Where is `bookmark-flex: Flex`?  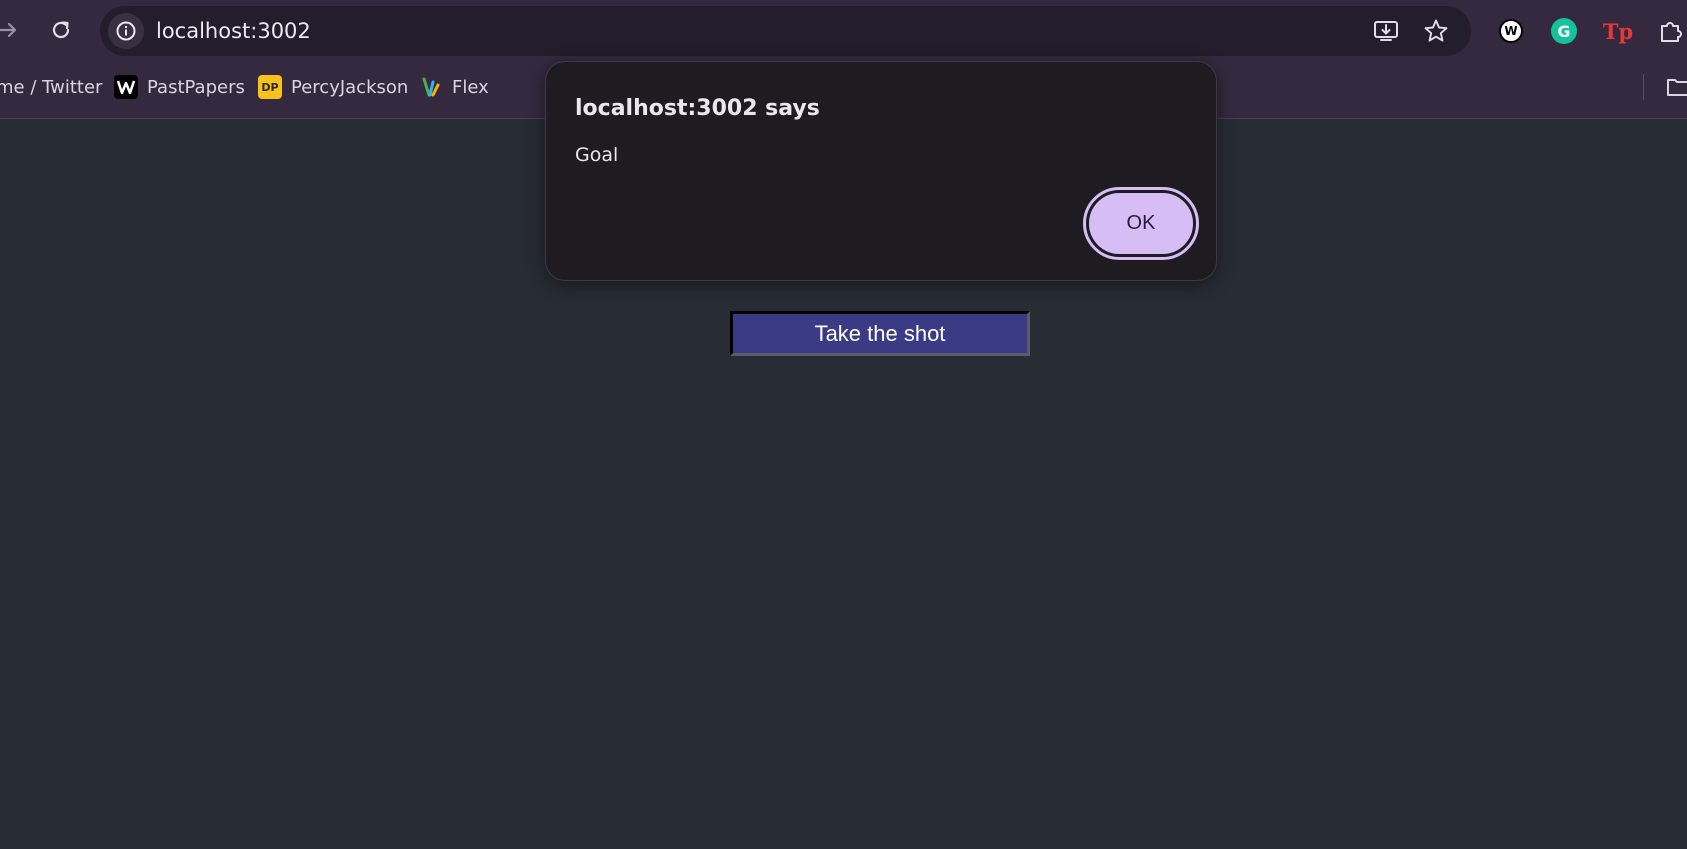
bookmark-flex: Flex is located at coordinates (454, 87).